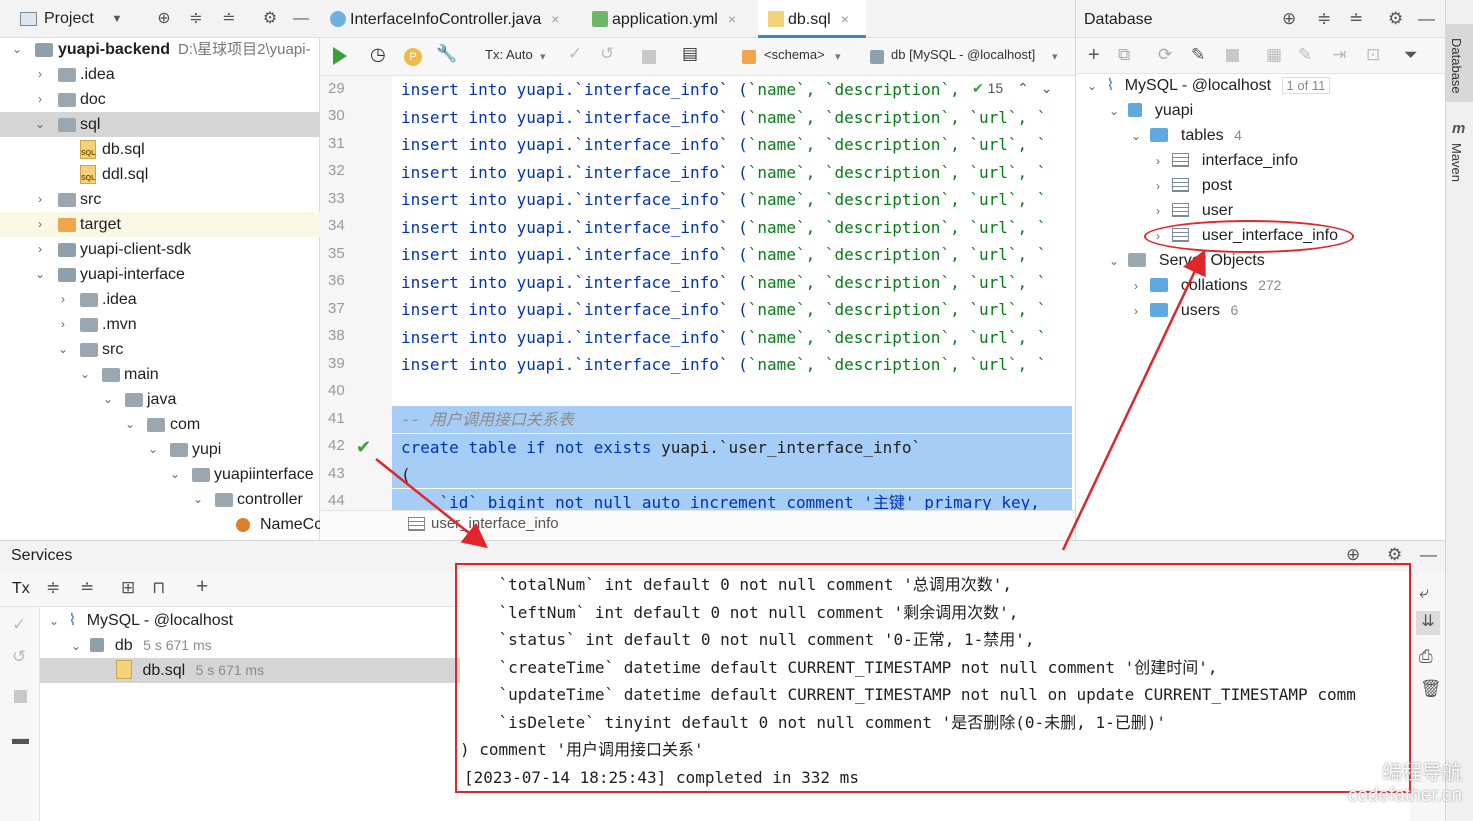 This screenshot has height=821, width=1473. Describe the element at coordinates (1381, 781) in the screenshot. I see `watermark: 编程导航 codefather.cn` at that location.